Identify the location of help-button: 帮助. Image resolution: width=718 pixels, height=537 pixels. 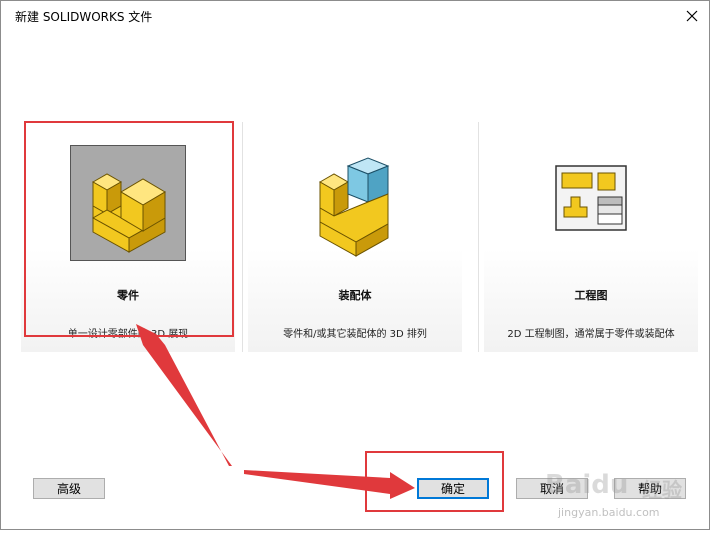
(650, 488).